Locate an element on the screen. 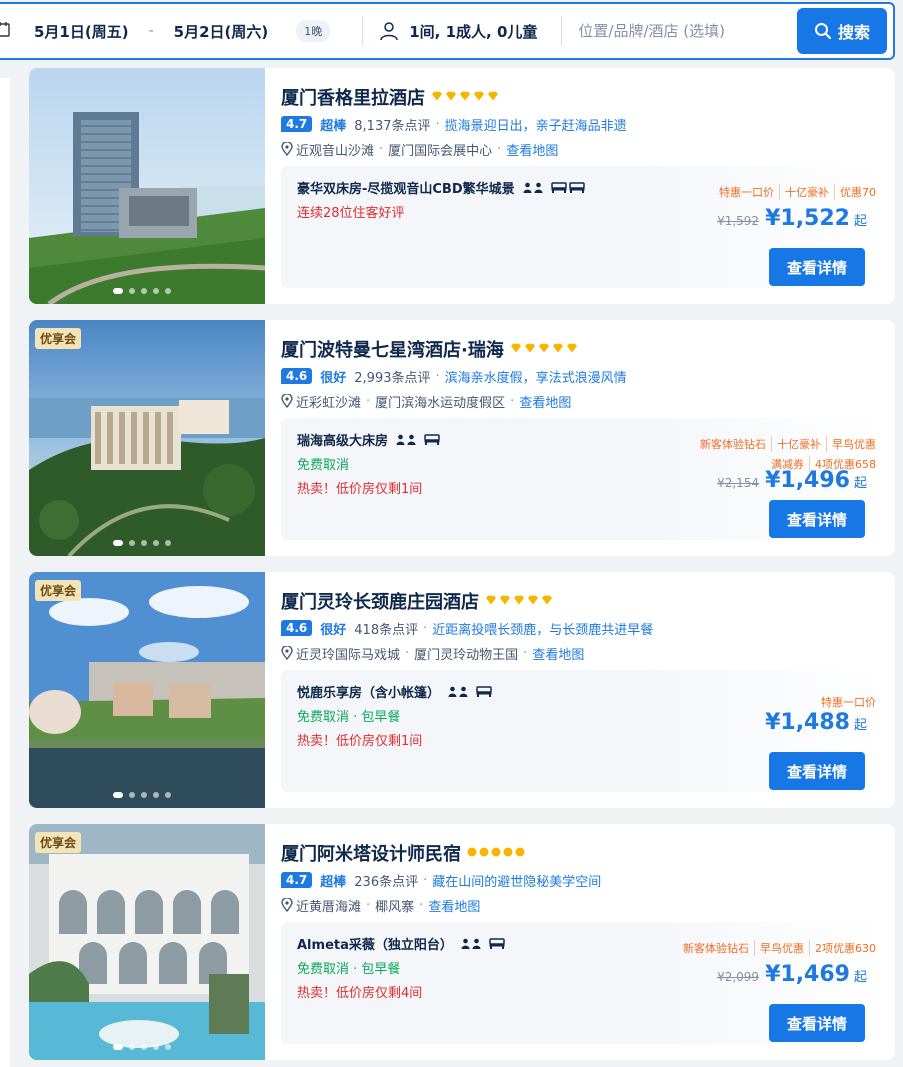  left-gutter is located at coordinates (5, 572).